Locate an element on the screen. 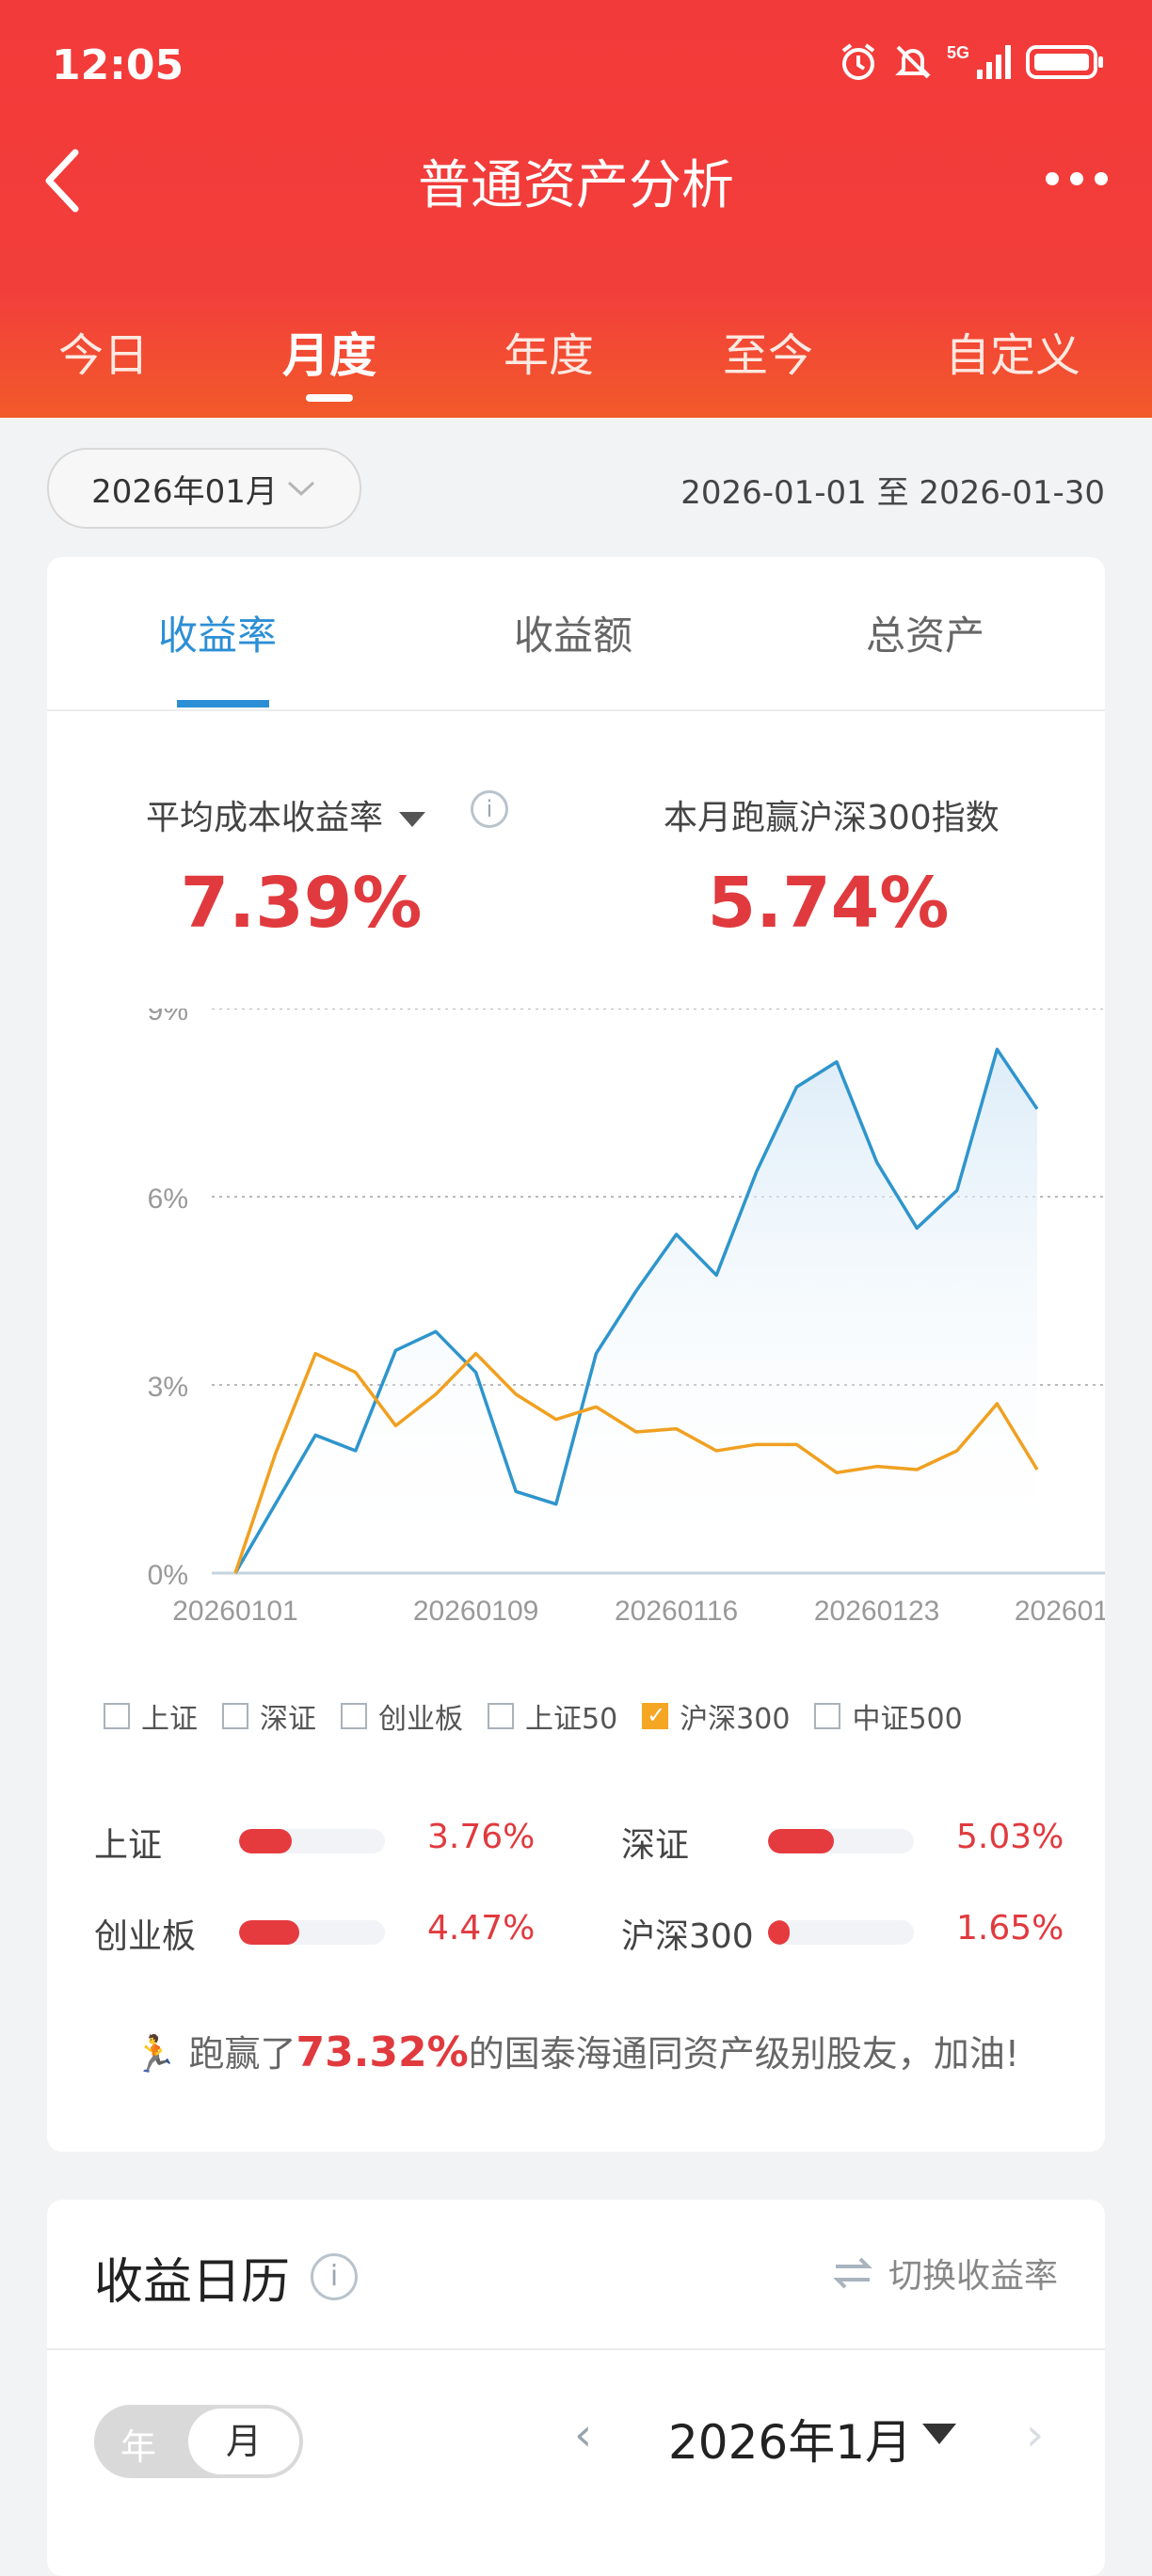 This screenshot has height=2576, width=1152. beat-index-label: 本月跑赢沪深300指数 is located at coordinates (832, 818).